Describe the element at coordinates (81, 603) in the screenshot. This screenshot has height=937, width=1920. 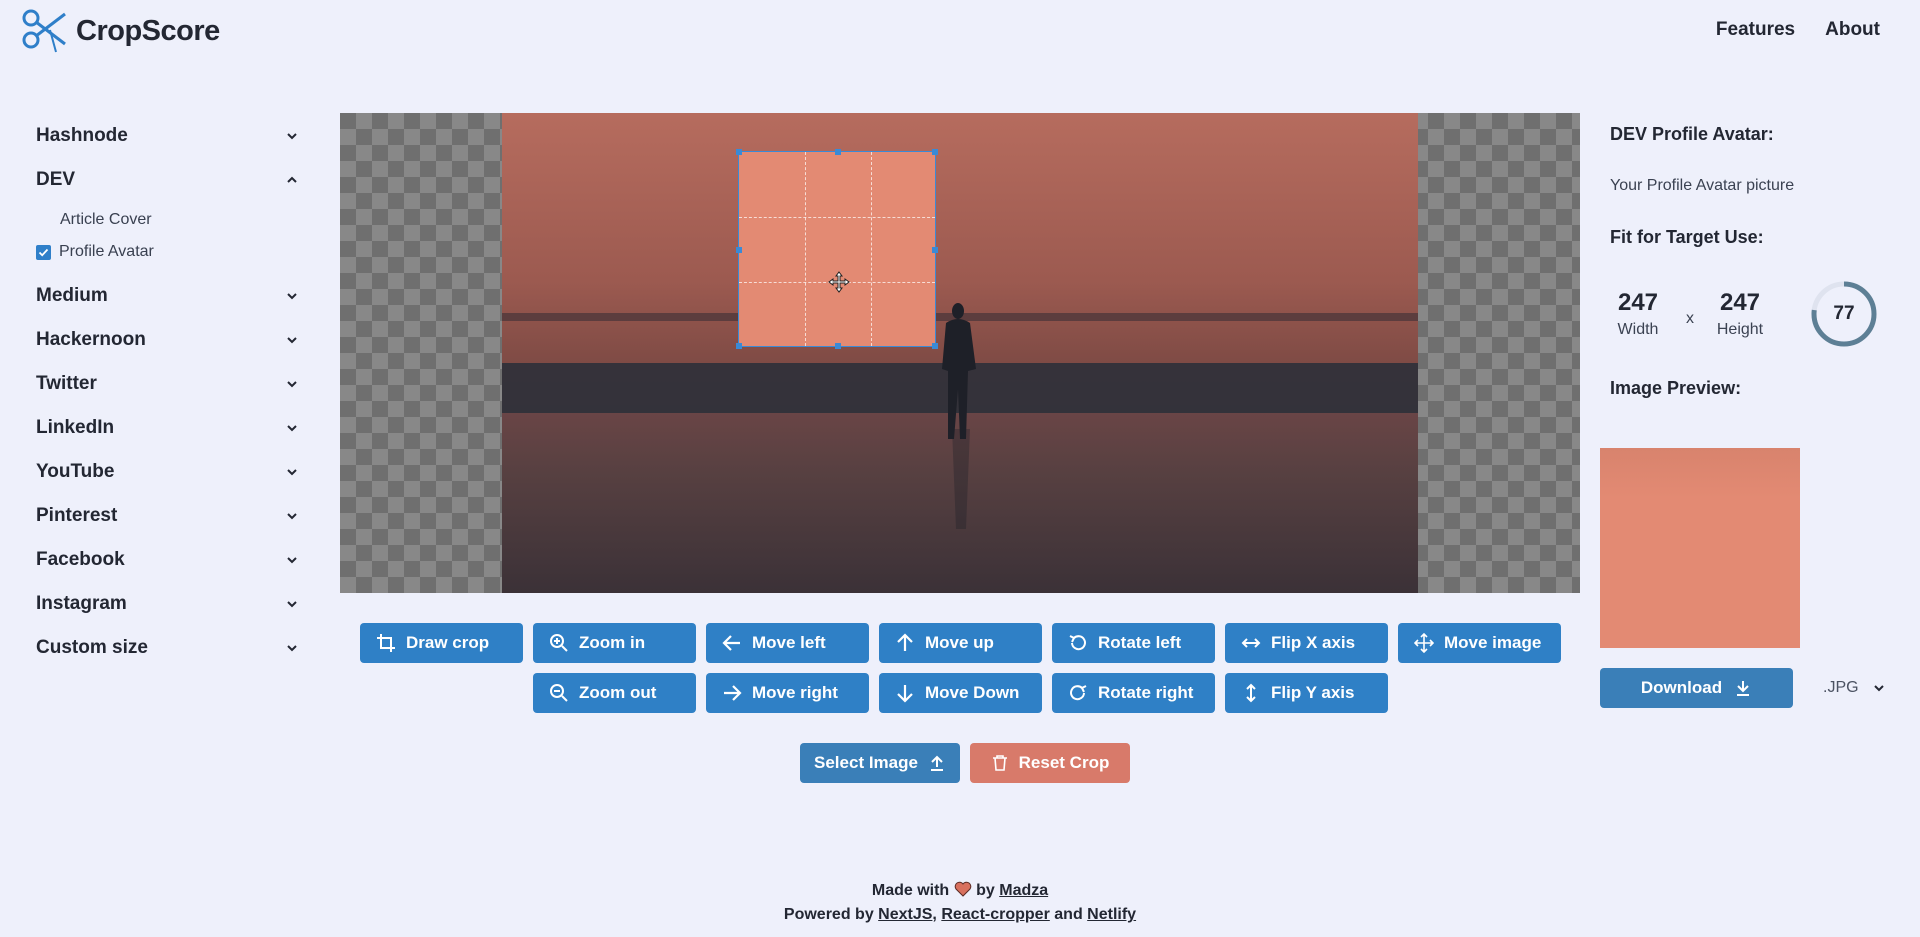
I see `sidebar-item-label: Instagram` at that location.